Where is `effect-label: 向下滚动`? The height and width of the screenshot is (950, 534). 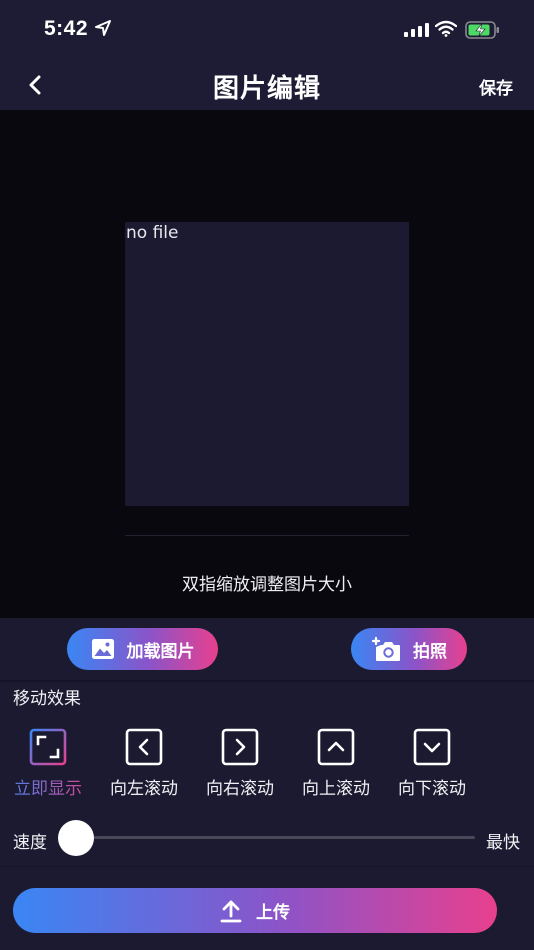
effect-label: 向下滚动 is located at coordinates (432, 789).